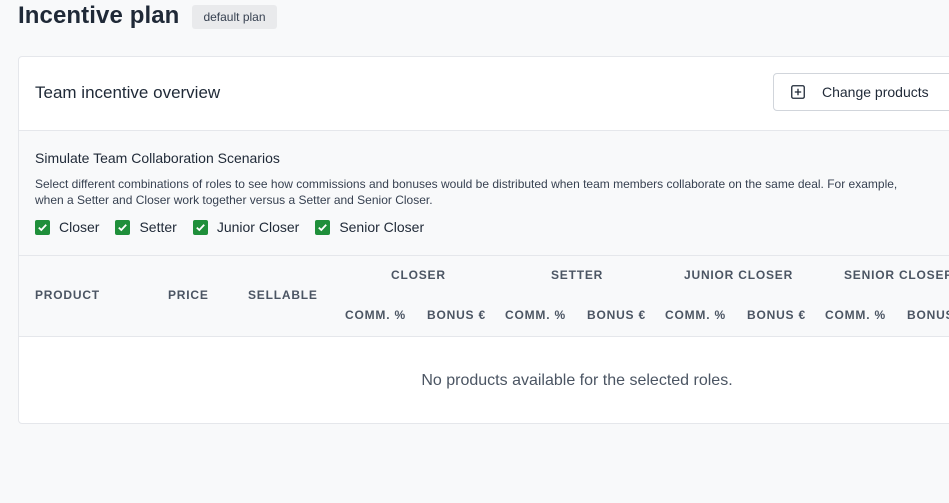 Image resolution: width=949 pixels, height=503 pixels. I want to click on change-products-button: Change products, so click(861, 92).